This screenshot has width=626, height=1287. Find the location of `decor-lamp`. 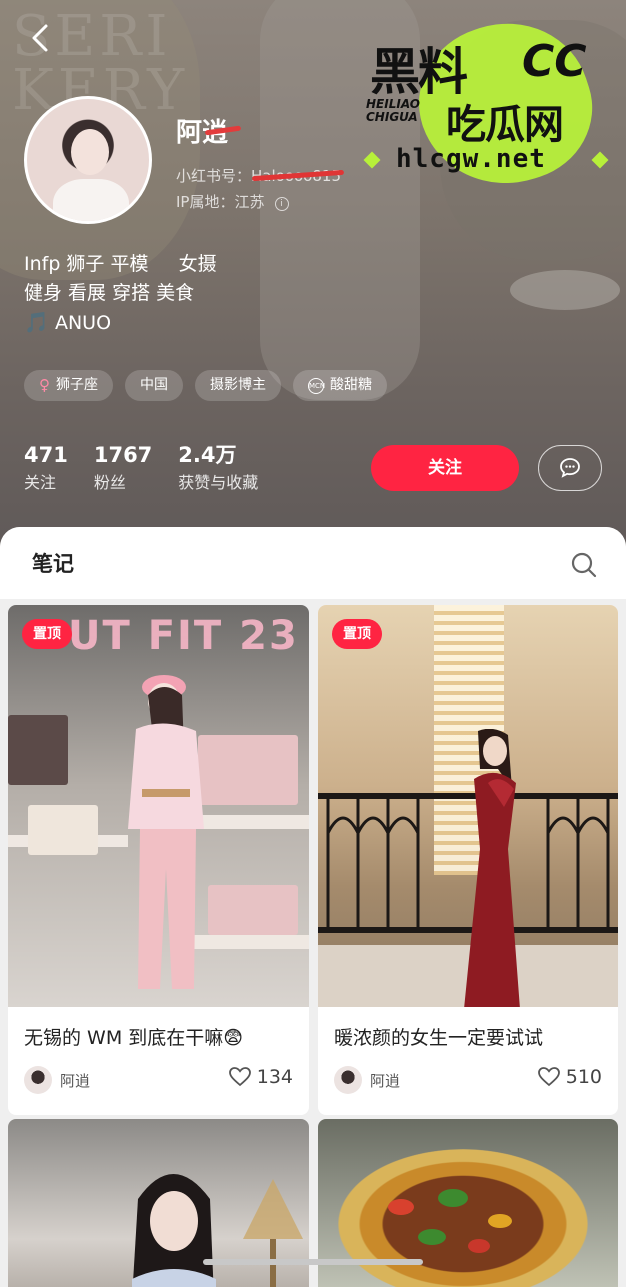

decor-lamp is located at coordinates (273, 1233).